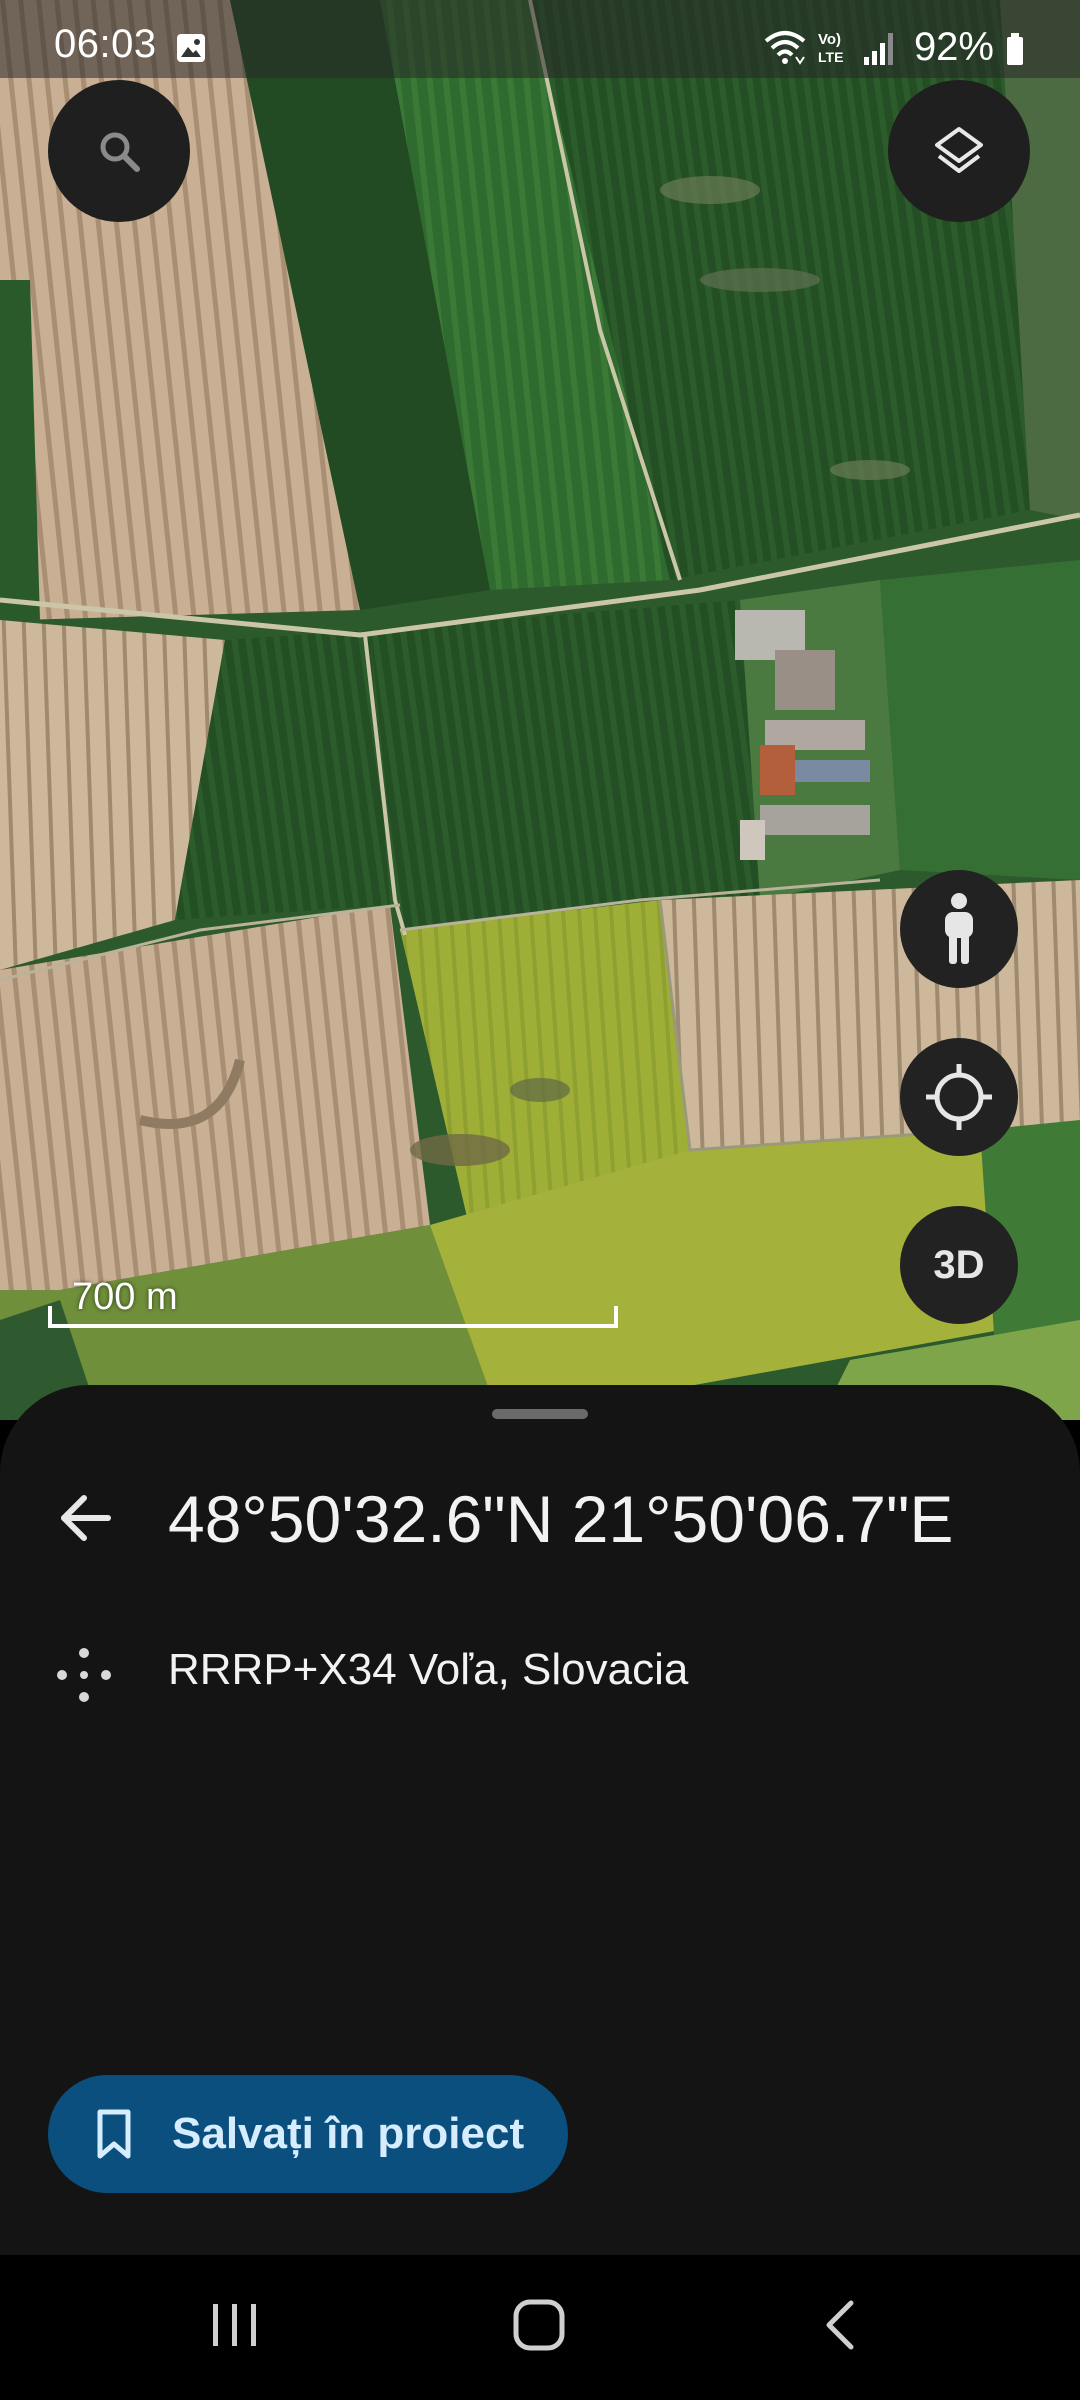 Image resolution: width=1080 pixels, height=2400 pixels. I want to click on home-icon, so click(539, 2325).